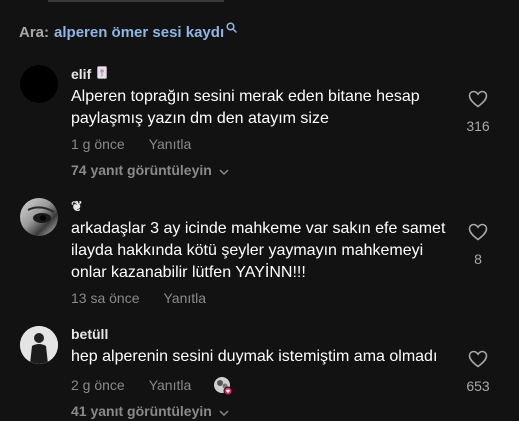 This screenshot has width=519, height=421. I want to click on like-count: 653, so click(478, 386).